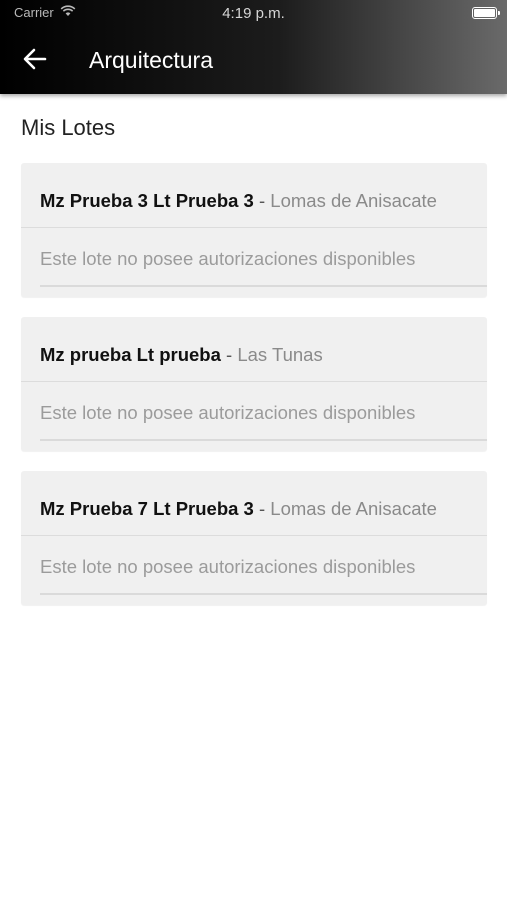 This screenshot has width=507, height=900. Describe the element at coordinates (486, 13) in the screenshot. I see `battery-icon` at that location.